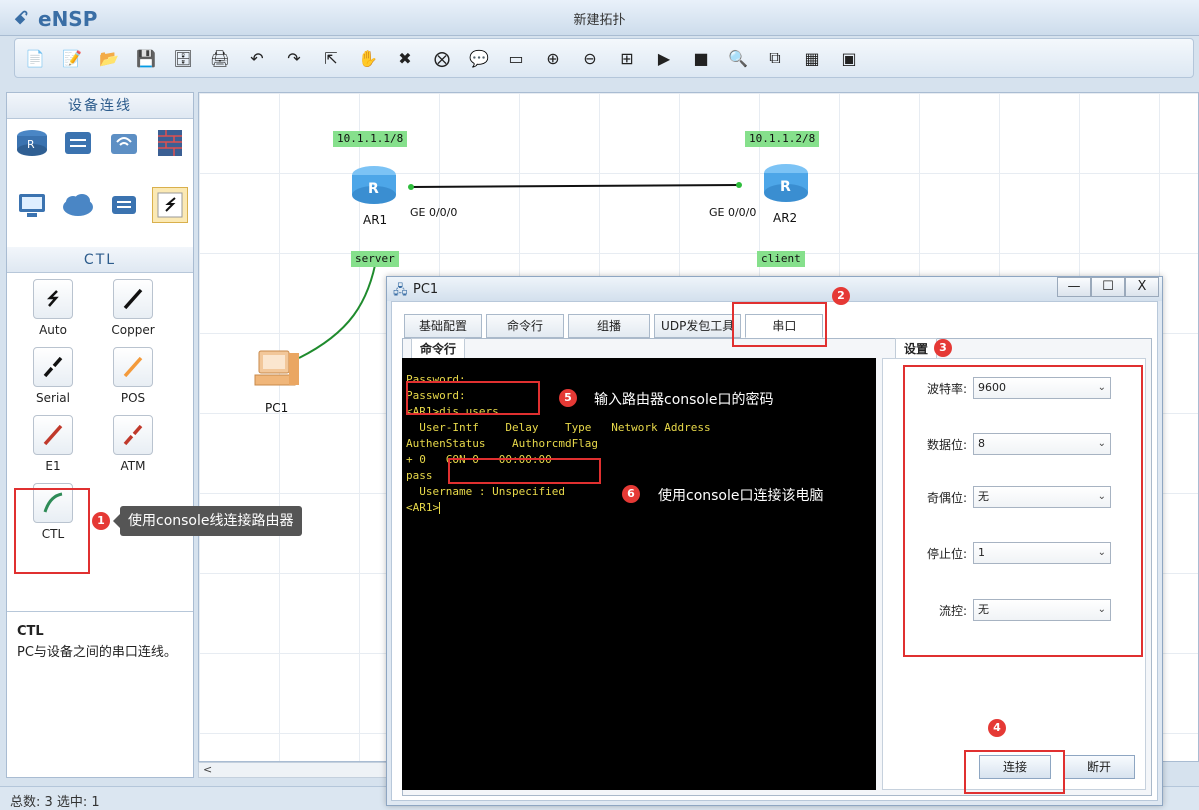 Image resolution: width=1199 pixels, height=810 pixels. I want to click on text-note-icon: 💬, so click(479, 58).